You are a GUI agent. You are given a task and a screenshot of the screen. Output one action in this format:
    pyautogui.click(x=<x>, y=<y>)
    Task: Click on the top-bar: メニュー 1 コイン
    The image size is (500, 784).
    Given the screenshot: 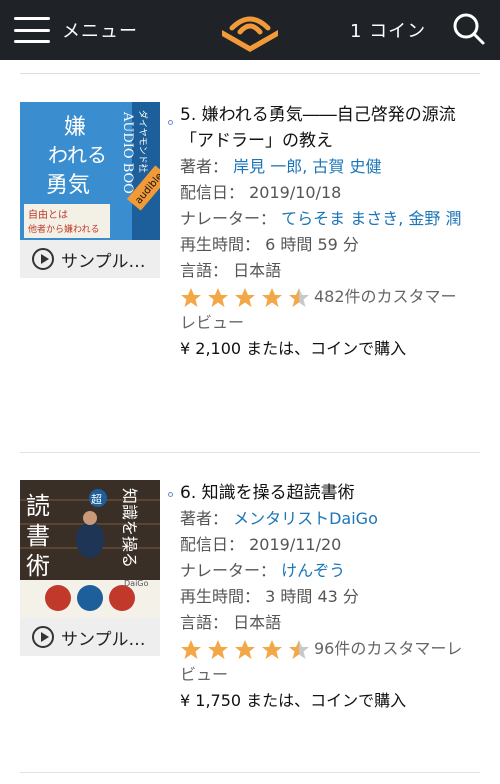 What is the action you would take?
    pyautogui.click(x=250, y=30)
    